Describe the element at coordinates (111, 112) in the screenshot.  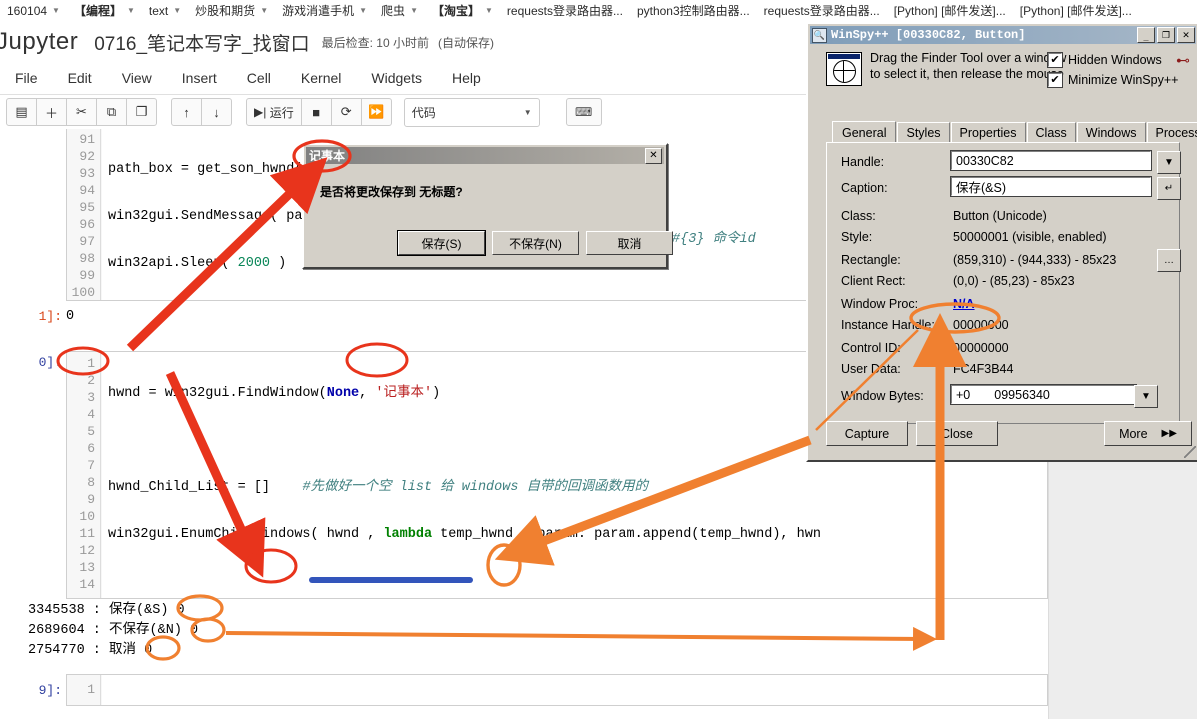
I see `copy-button: ⧉` at that location.